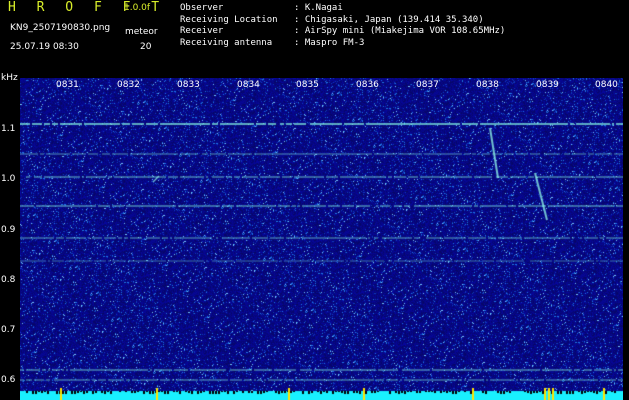 The width and height of the screenshot is (629, 400). What do you see at coordinates (226, 42) in the screenshot?
I see `info-label: Receiving antenna` at bounding box center [226, 42].